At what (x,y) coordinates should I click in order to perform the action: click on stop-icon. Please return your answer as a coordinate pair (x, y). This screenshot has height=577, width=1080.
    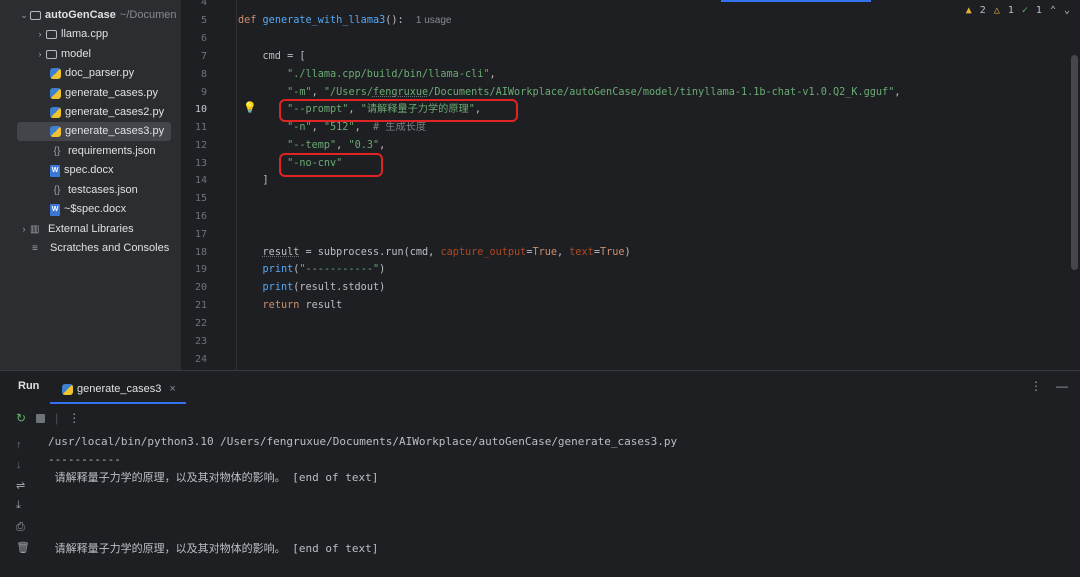
    Looking at the image, I should click on (41, 418).